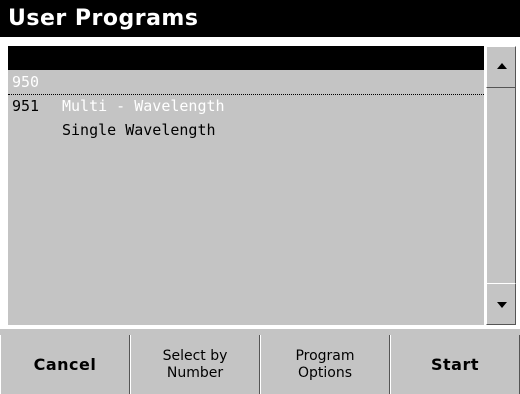  I want to click on program-name: Single Wavelength, so click(139, 130).